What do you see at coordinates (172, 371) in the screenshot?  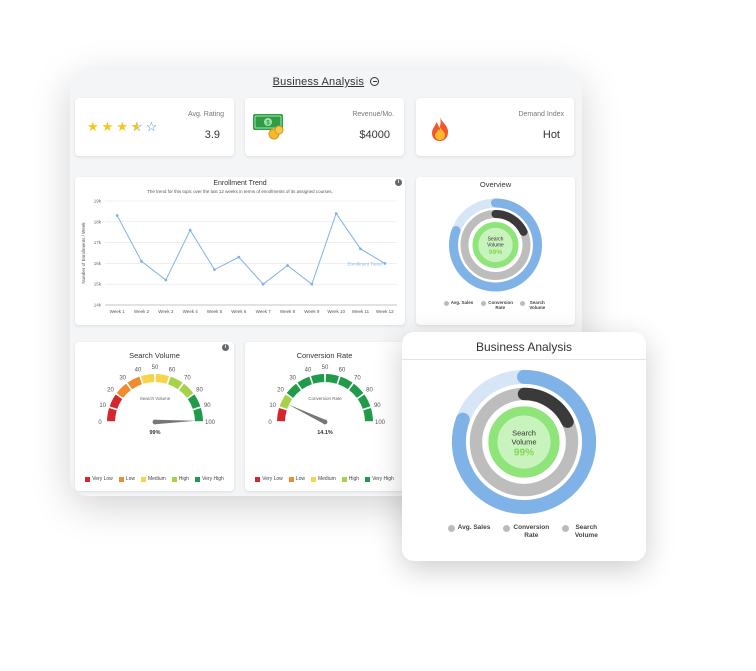 I see `gauge-tick-label: 60` at bounding box center [172, 371].